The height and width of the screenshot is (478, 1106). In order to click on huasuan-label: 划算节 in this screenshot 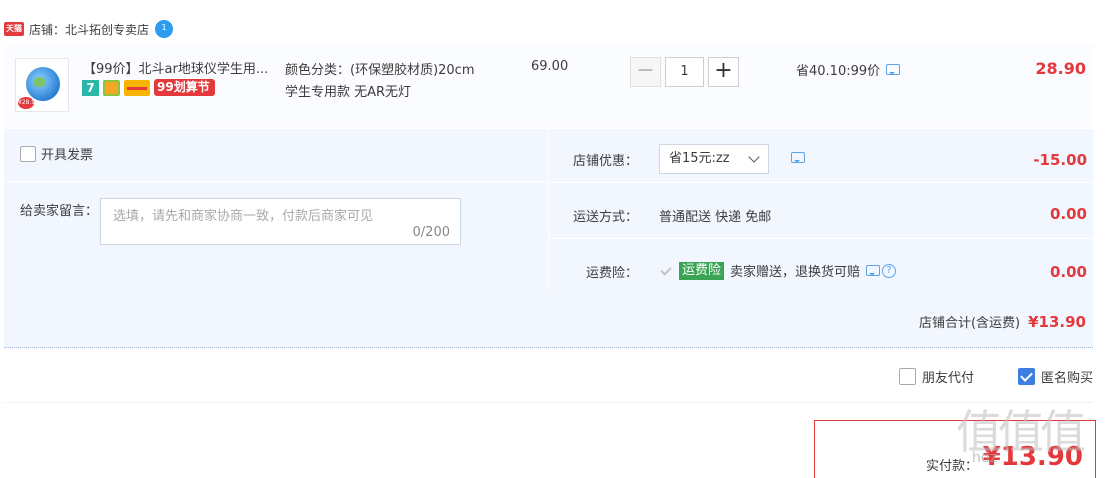, I will do `click(191, 87)`.